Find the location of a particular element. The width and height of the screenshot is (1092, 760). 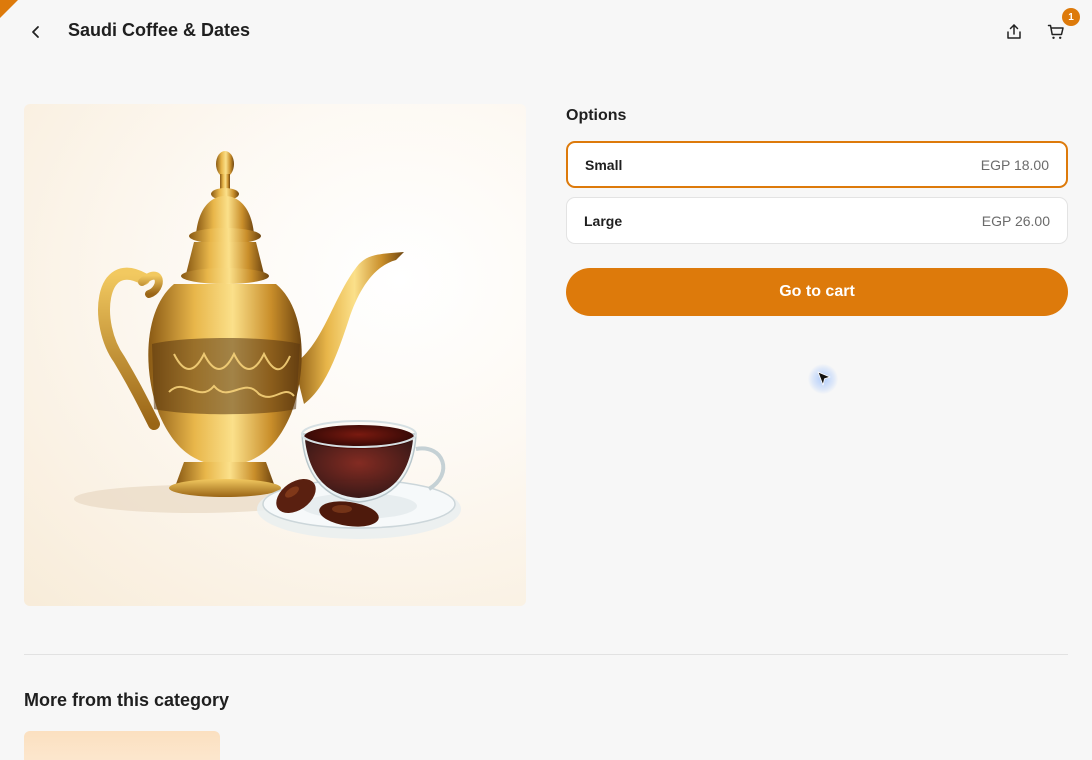

option-small: Small EGP 18.00 is located at coordinates (817, 164).